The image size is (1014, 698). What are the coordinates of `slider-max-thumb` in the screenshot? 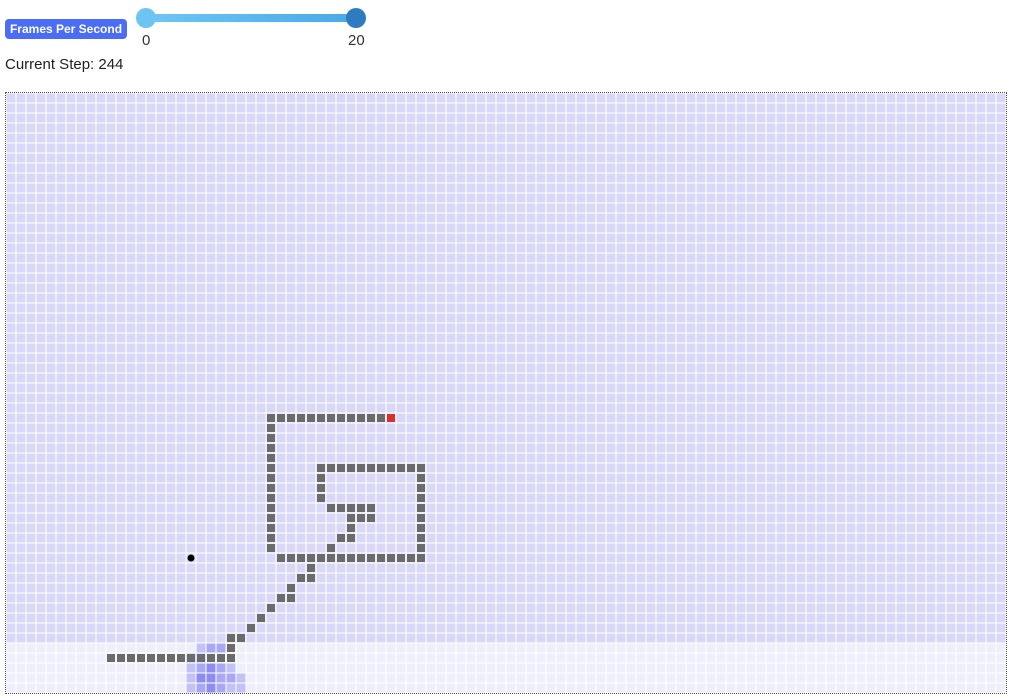 It's located at (356, 18).